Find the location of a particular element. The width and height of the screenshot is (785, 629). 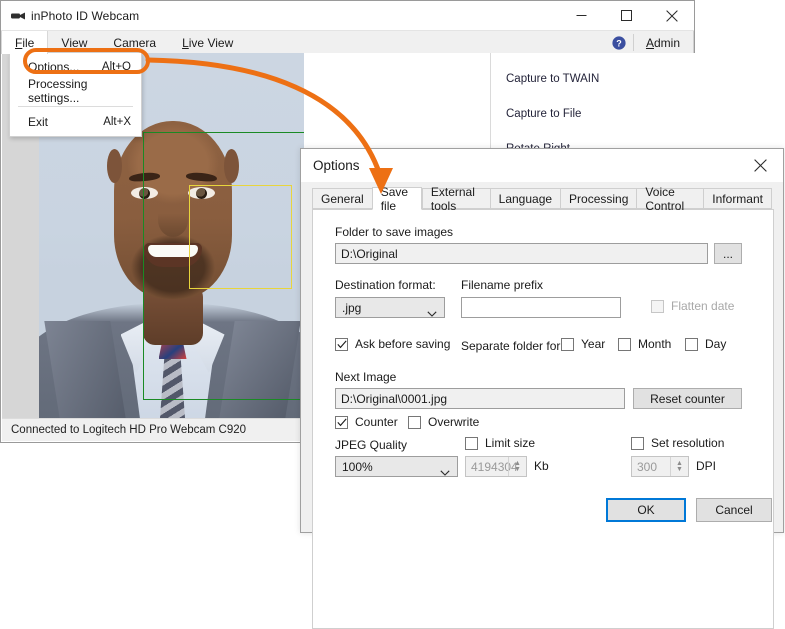

separate-folder-label: Separate folder for is located at coordinates (511, 346).